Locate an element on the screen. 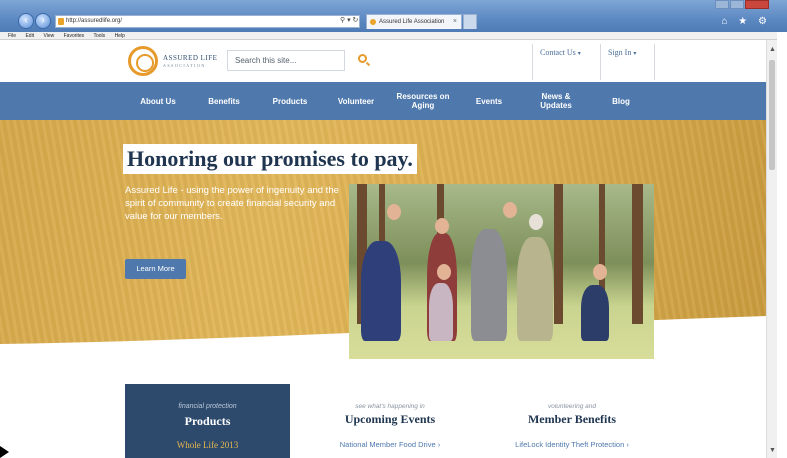 This screenshot has width=787, height=458. menu-favorites: Favorites is located at coordinates (74, 36).